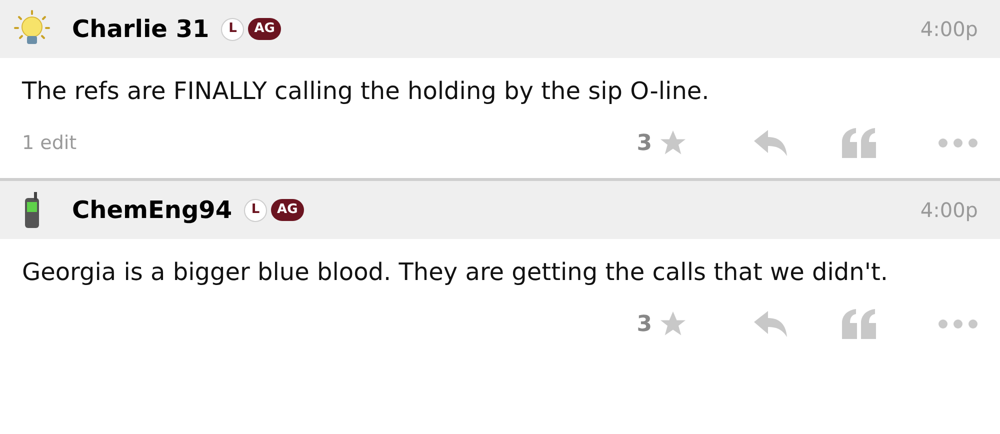 The width and height of the screenshot is (1000, 434). I want to click on edit-note: 1 edit, so click(49, 143).